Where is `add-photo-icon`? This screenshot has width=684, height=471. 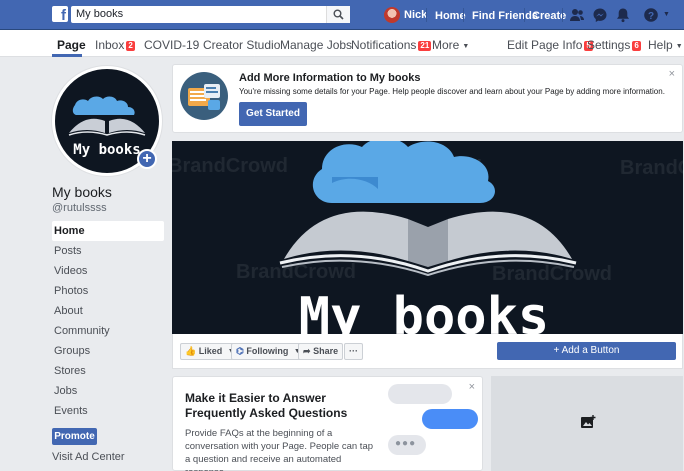 add-photo-icon is located at coordinates (588, 421).